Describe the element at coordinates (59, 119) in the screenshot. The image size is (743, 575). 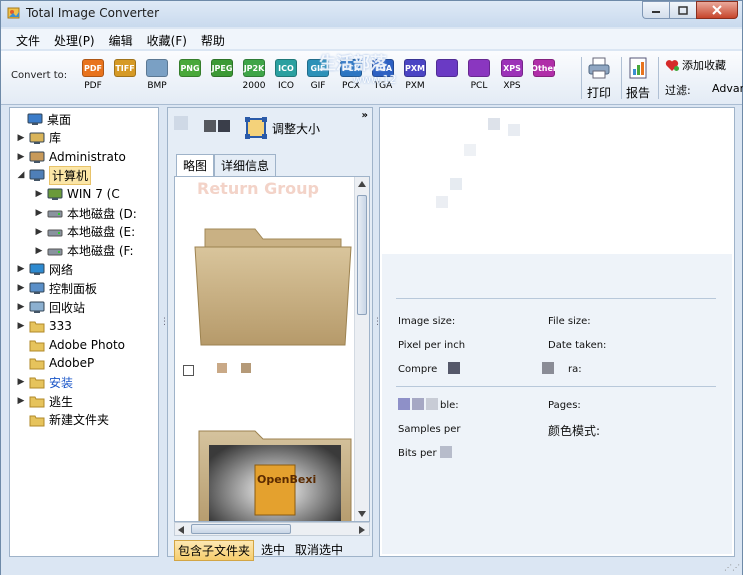
I see `tree-item-label: 桌面` at that location.